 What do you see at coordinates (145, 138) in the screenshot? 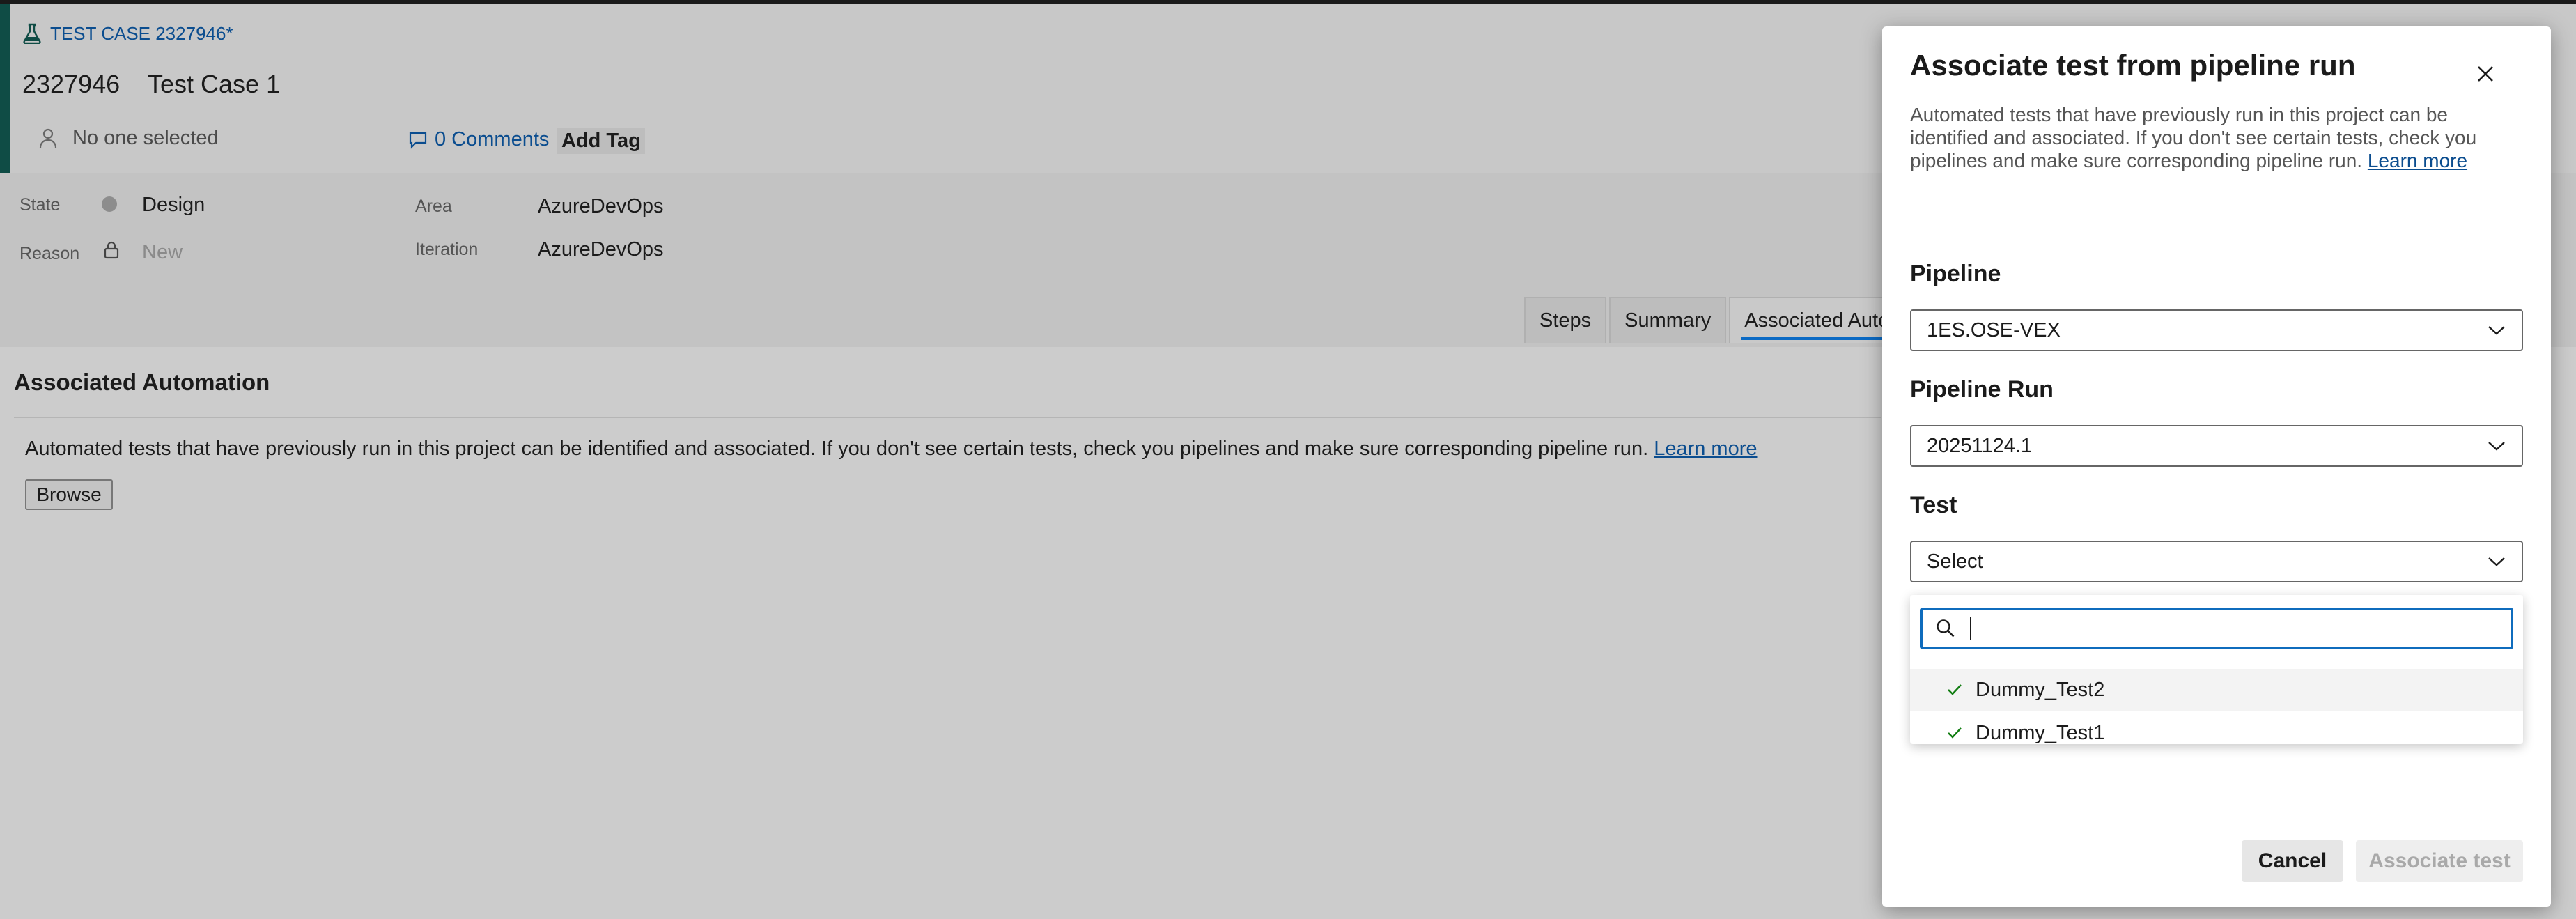
I see `assignee-label: No one selected` at bounding box center [145, 138].